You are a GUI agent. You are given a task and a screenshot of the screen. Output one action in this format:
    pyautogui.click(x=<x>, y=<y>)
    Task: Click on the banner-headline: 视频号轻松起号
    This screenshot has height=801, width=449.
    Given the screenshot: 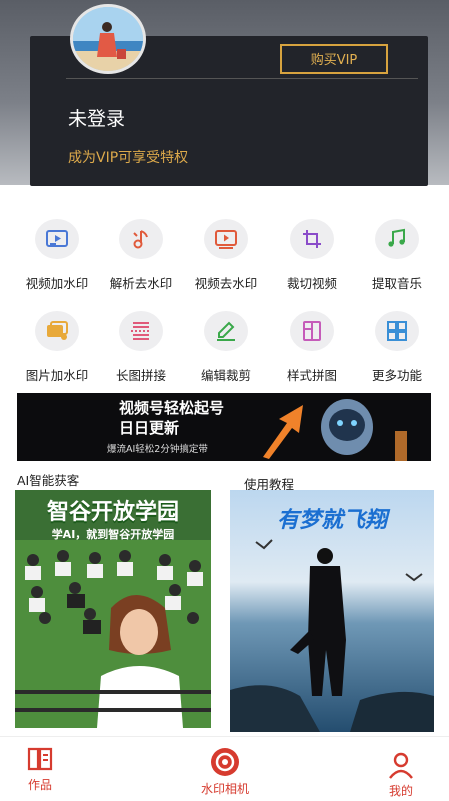 What is the action you would take?
    pyautogui.click(x=172, y=408)
    